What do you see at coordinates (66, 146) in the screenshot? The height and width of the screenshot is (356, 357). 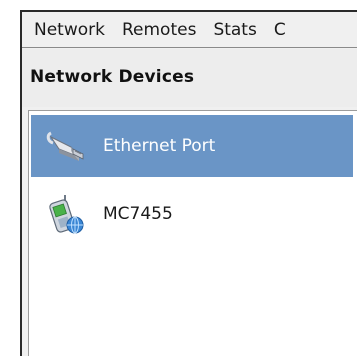 I see `ethernet-port-icon` at bounding box center [66, 146].